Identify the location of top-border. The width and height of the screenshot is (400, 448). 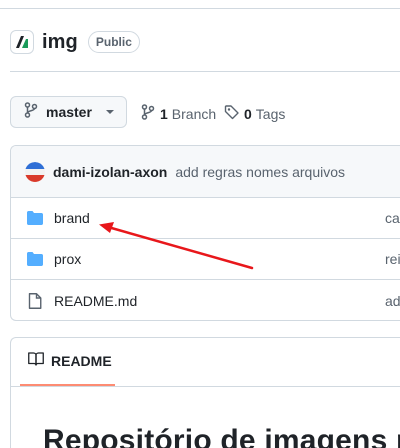
(200, 4).